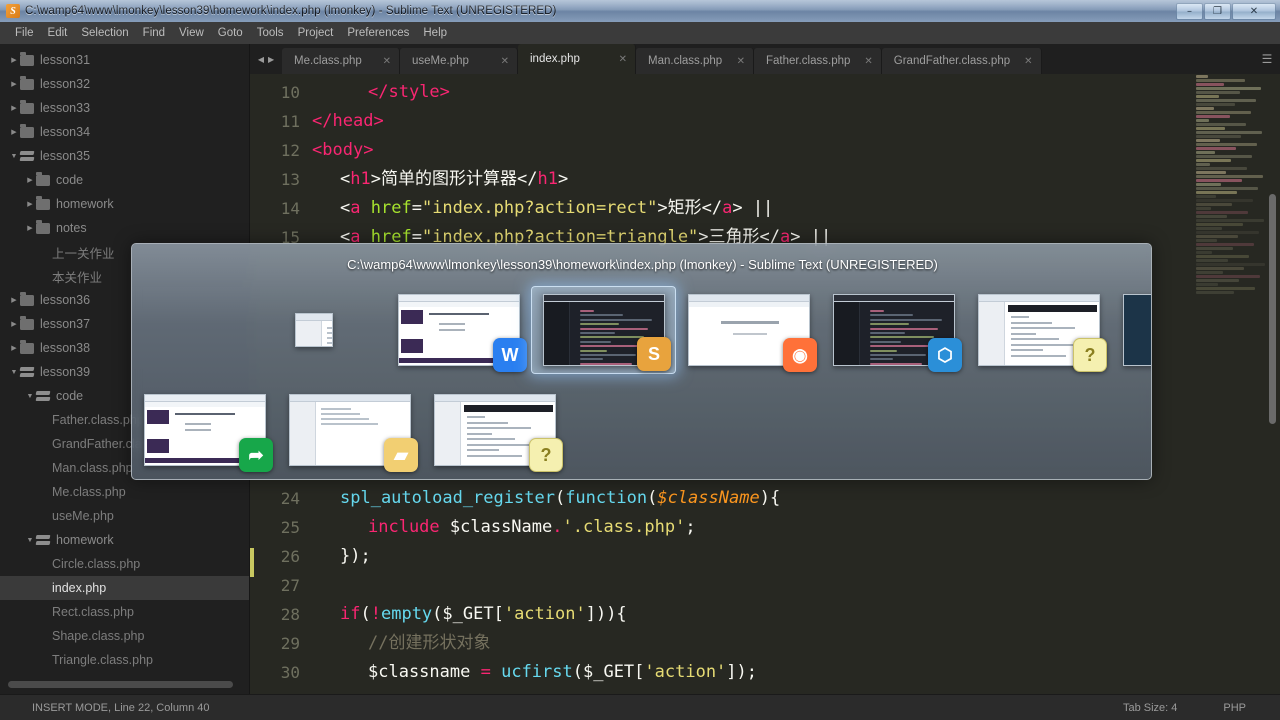 The width and height of the screenshot is (1280, 720). What do you see at coordinates (378, 33) in the screenshot?
I see `menu-item-preferences: Preferences` at bounding box center [378, 33].